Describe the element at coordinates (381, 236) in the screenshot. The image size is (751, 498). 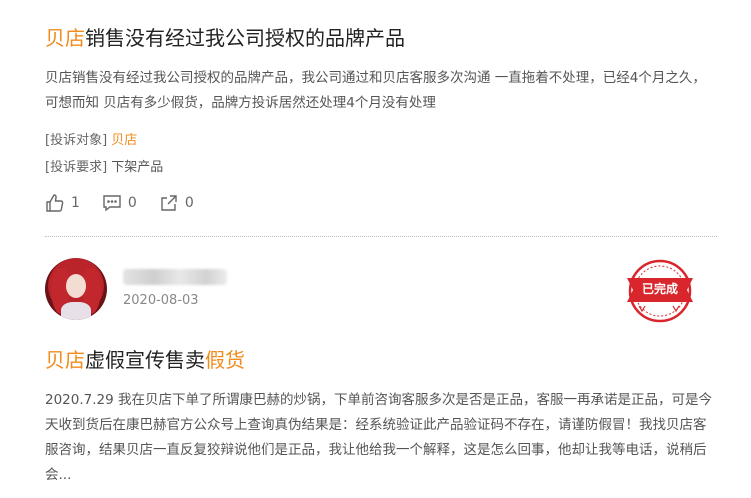
I see `post-divider` at that location.